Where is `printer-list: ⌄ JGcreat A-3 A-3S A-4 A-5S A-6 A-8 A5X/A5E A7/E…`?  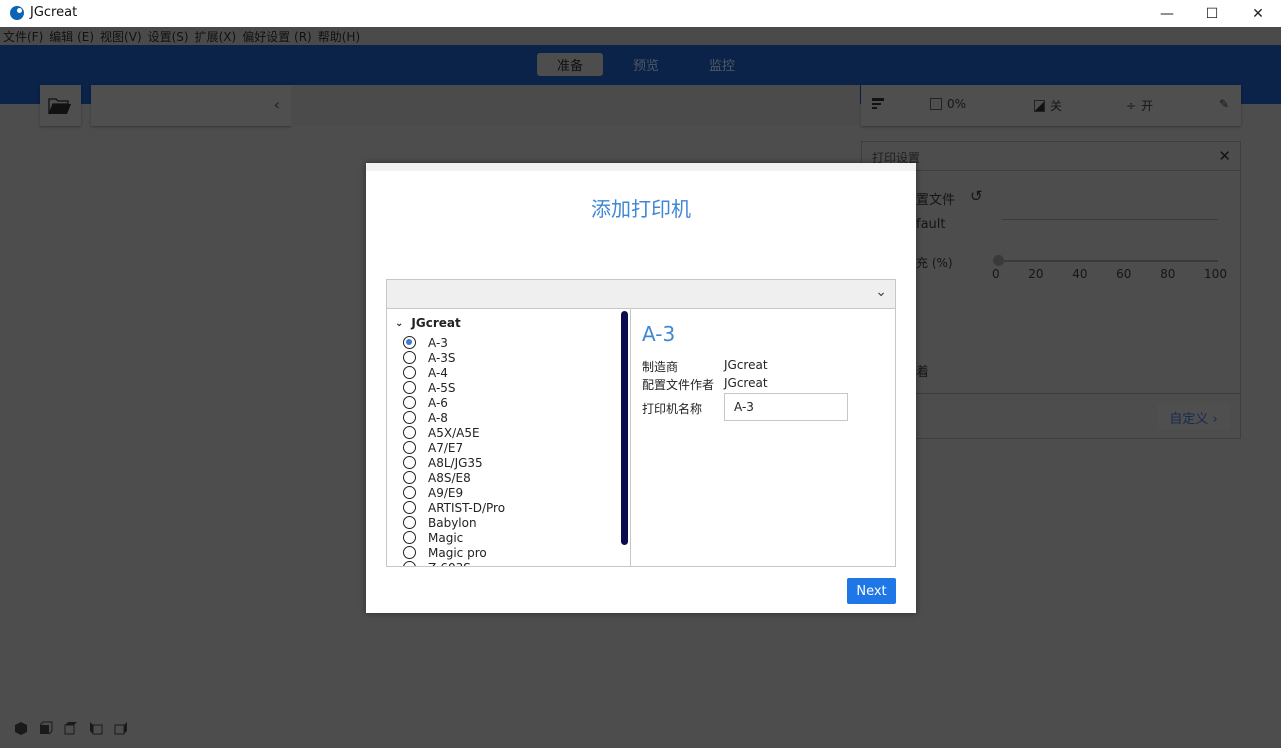 printer-list: ⌄ JGcreat A-3 A-3S A-4 A-5S A-6 A-8 A5X/A5E A7/E… is located at coordinates (509, 437).